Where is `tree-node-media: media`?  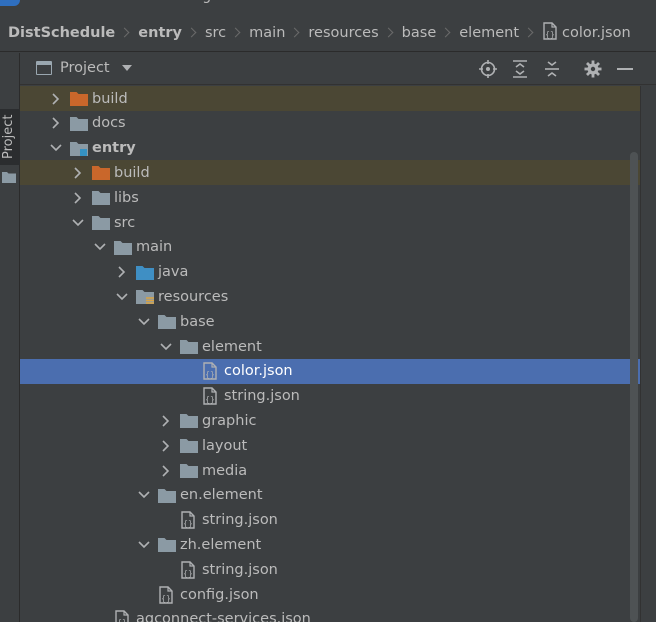
tree-node-media: media is located at coordinates (330, 470).